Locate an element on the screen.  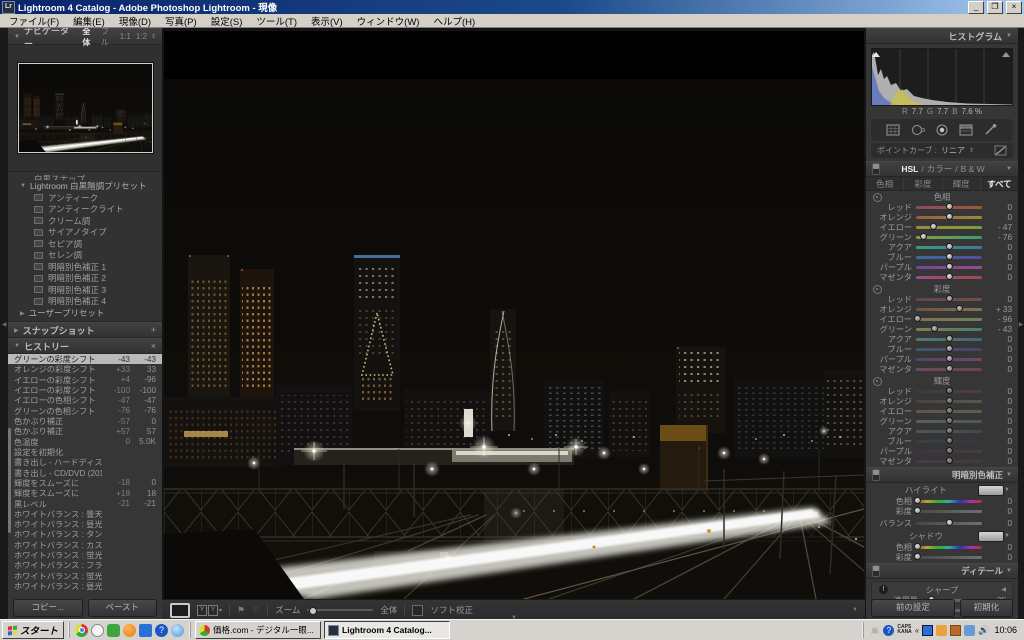
navigator-preview is located at coordinates (85, 108).